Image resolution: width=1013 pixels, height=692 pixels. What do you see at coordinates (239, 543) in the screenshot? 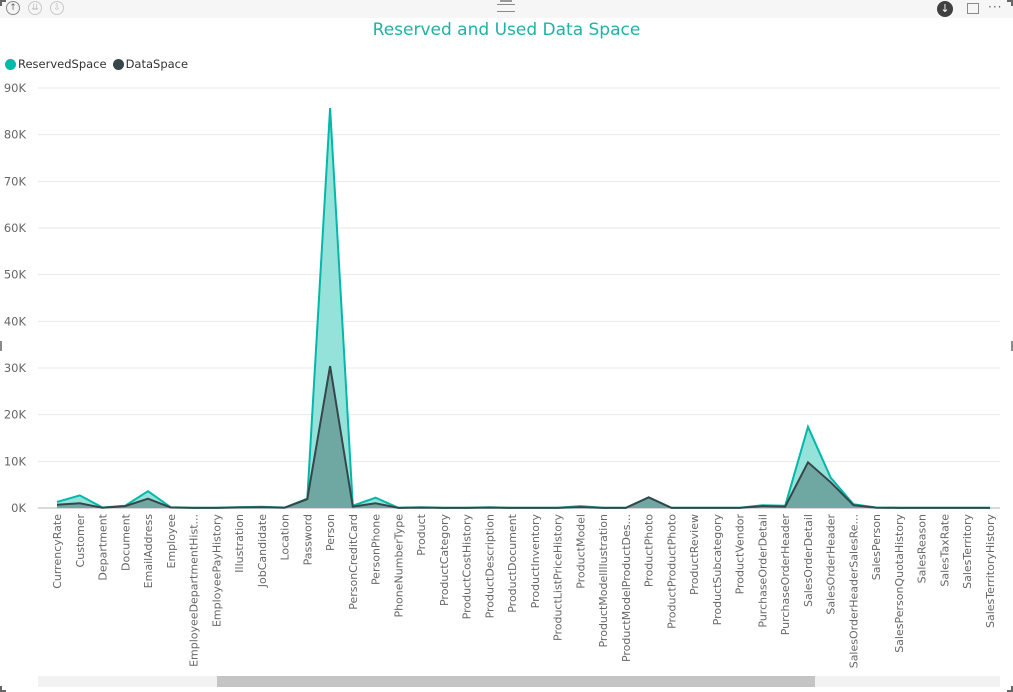
I see `x-tick-label: Illustration` at bounding box center [239, 543].